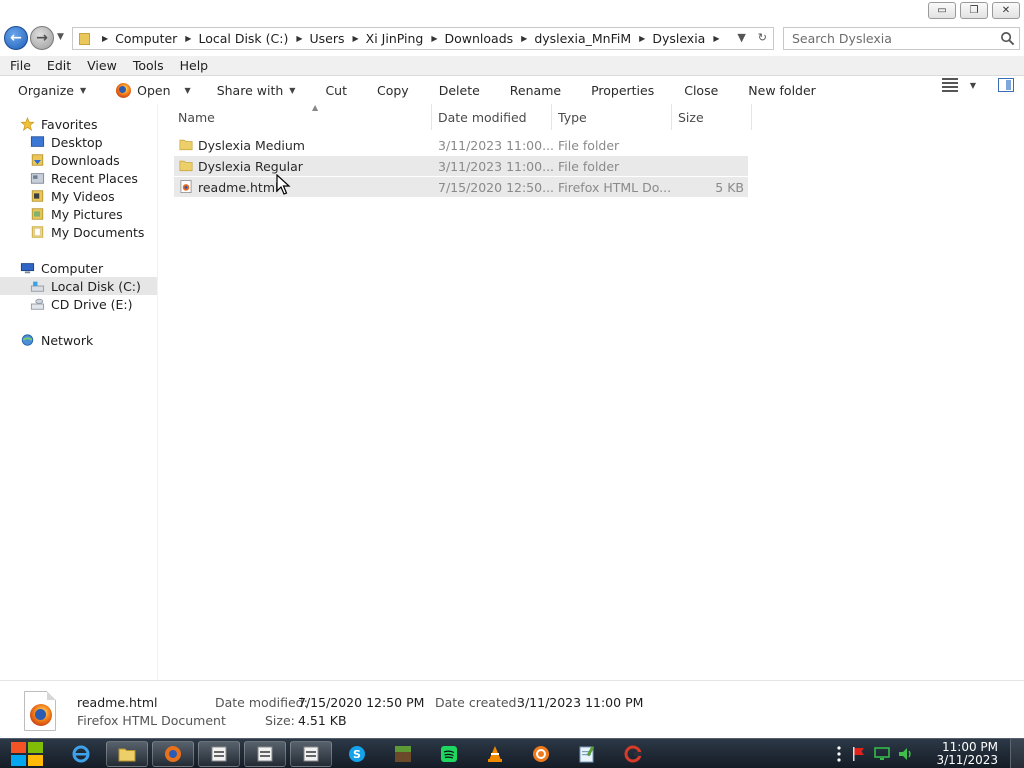 The height and width of the screenshot is (768, 1024). What do you see at coordinates (712, 117) in the screenshot?
I see `column-header-size: Size` at bounding box center [712, 117].